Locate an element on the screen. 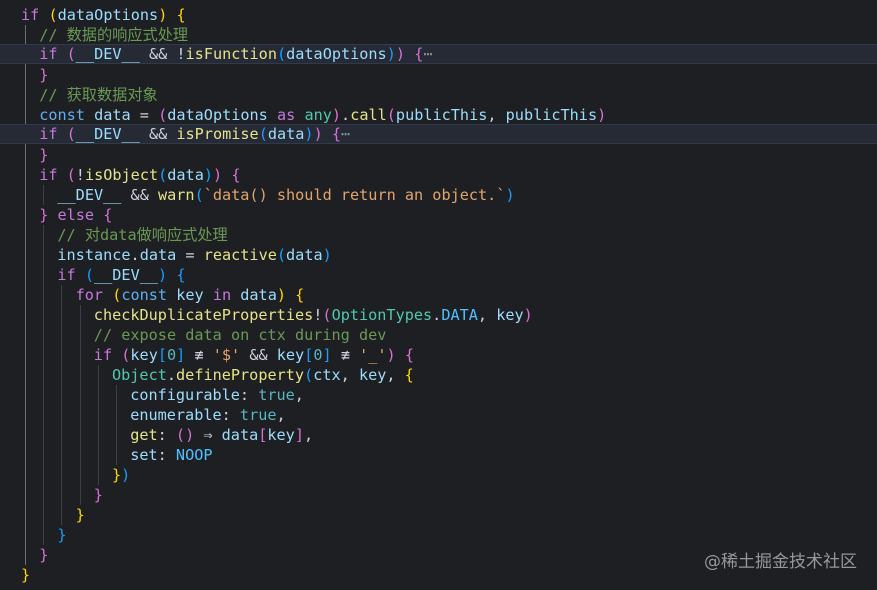 The height and width of the screenshot is (590, 877). code-line: if (dataOptions) { is located at coordinates (438, 15).